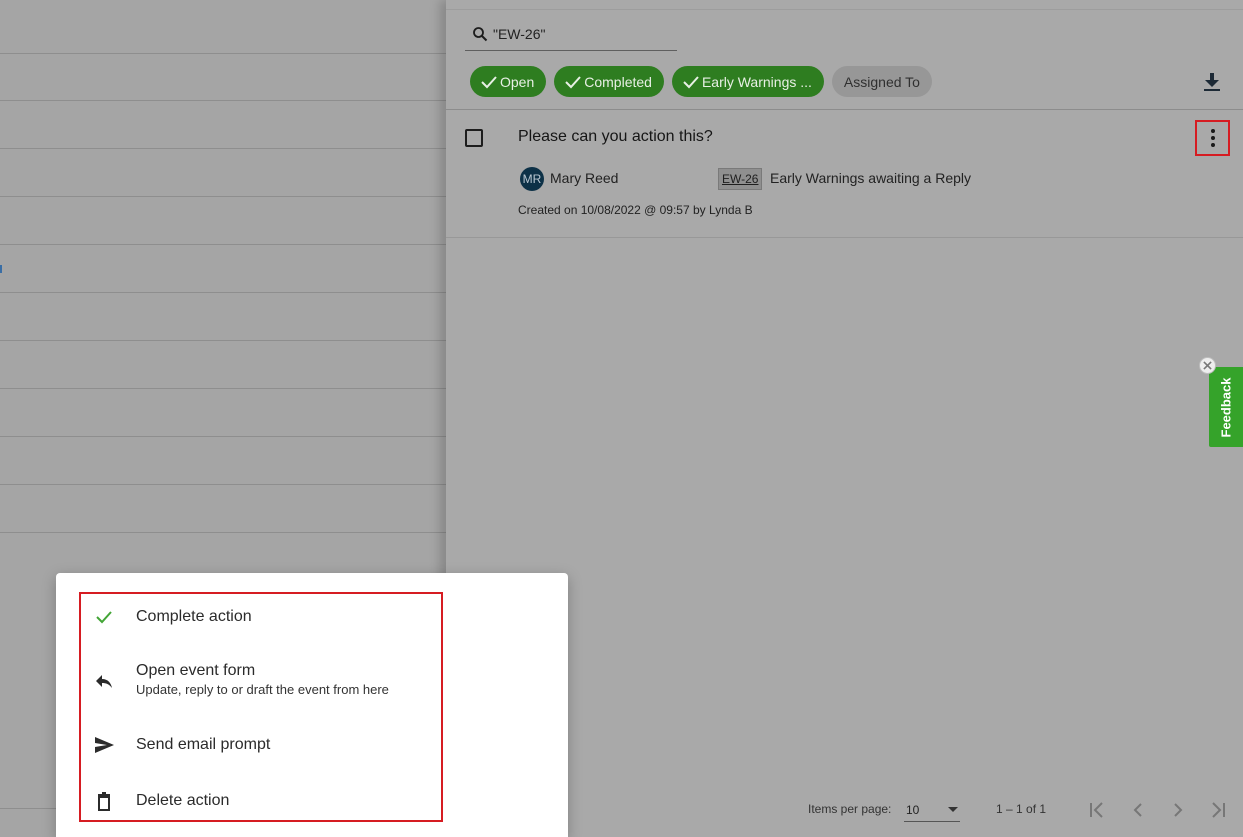 This screenshot has width=1243, height=837. What do you see at coordinates (104, 801) in the screenshot?
I see `trash-icon` at bounding box center [104, 801].